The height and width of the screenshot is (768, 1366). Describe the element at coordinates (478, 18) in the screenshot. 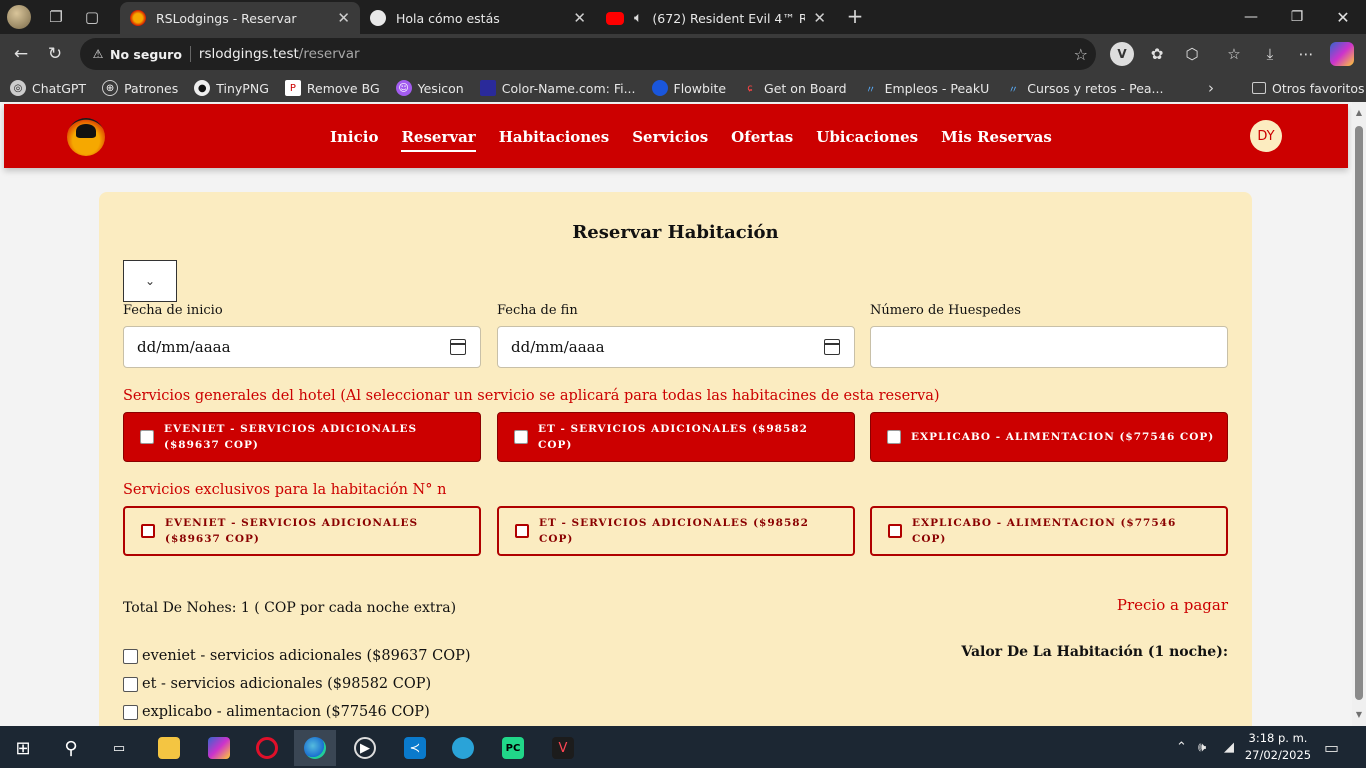

I see `tab-chatgpt: Hola cómo estás ✕` at that location.